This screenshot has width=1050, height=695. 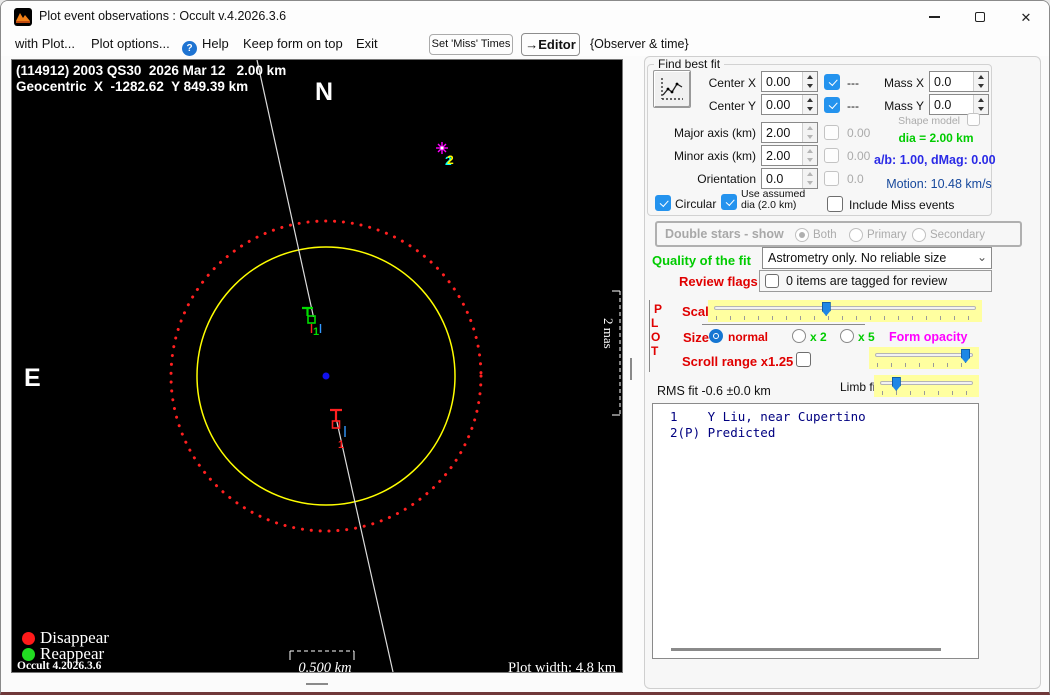 I want to click on size-x2-radio, so click(x=799, y=336).